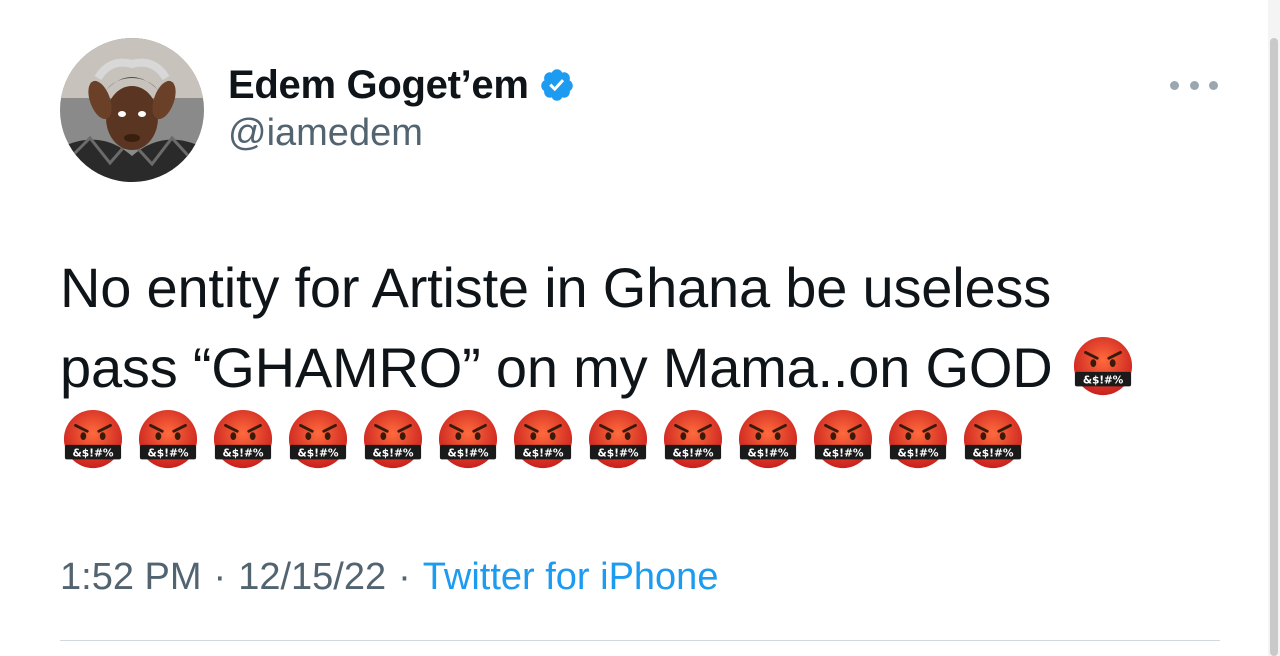 This screenshot has width=1280, height=656. I want to click on tweet-text-line-2-content: pass “GHAMRO” on my Mama..on GOD, so click(556, 367).